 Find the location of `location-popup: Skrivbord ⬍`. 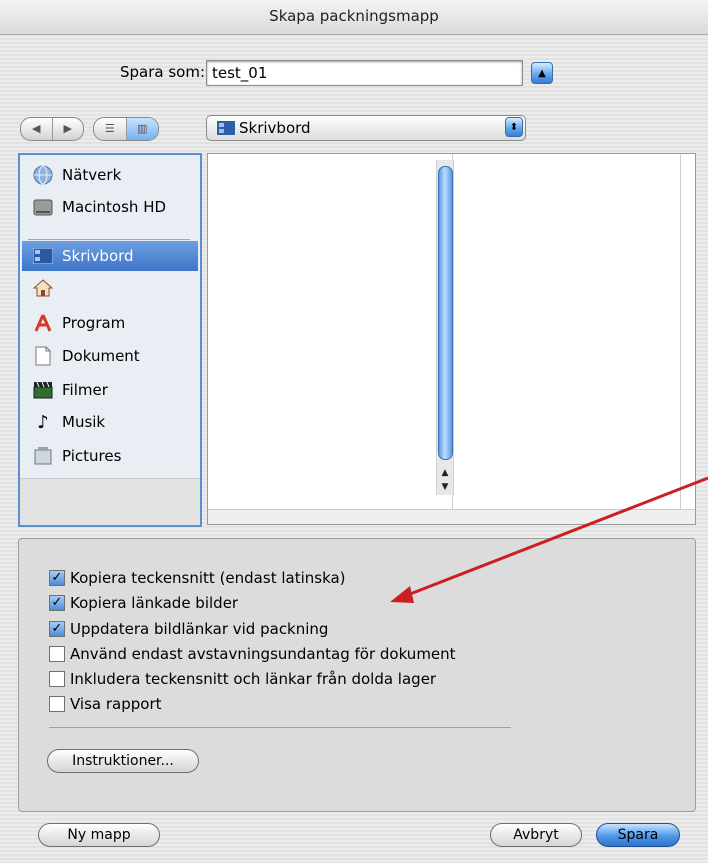

location-popup: Skrivbord ⬍ is located at coordinates (366, 128).